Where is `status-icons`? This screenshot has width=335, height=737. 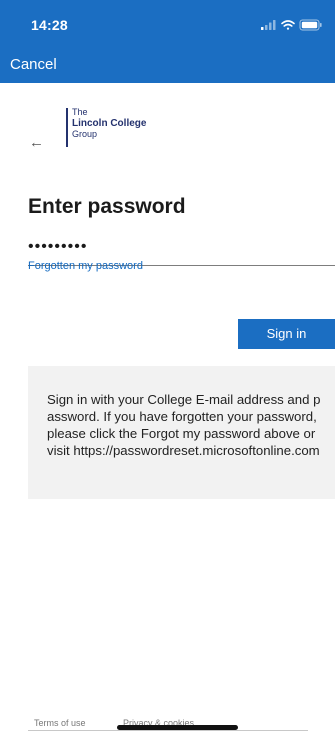 status-icons is located at coordinates (291, 25).